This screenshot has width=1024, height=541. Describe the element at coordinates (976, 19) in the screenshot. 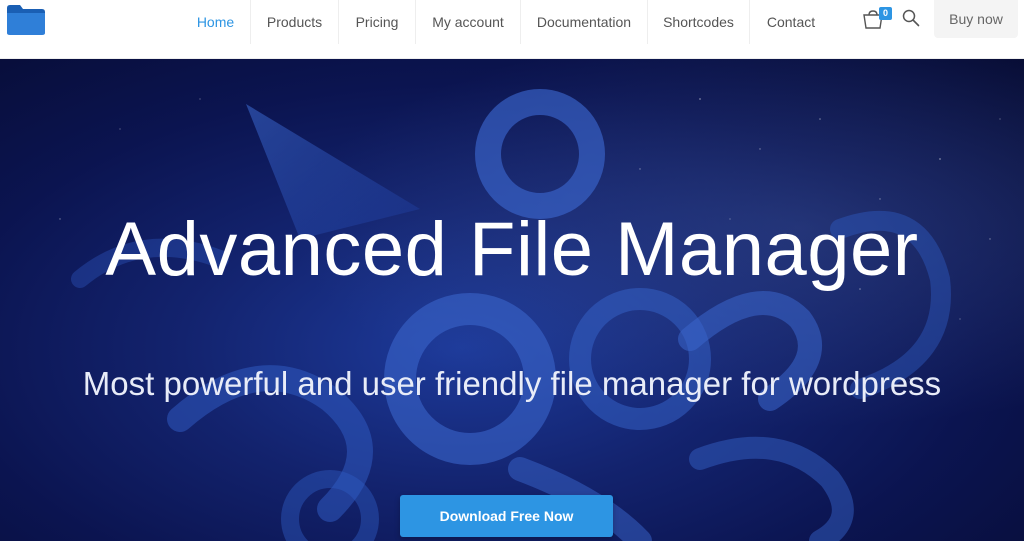

I see `buy-now-button: Buy now` at that location.